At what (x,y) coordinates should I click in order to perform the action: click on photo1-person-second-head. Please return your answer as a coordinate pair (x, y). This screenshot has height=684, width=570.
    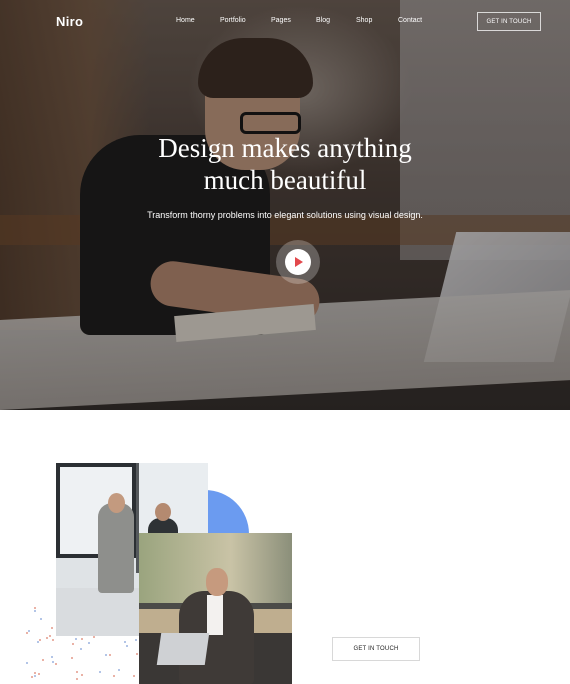
    Looking at the image, I should click on (163, 512).